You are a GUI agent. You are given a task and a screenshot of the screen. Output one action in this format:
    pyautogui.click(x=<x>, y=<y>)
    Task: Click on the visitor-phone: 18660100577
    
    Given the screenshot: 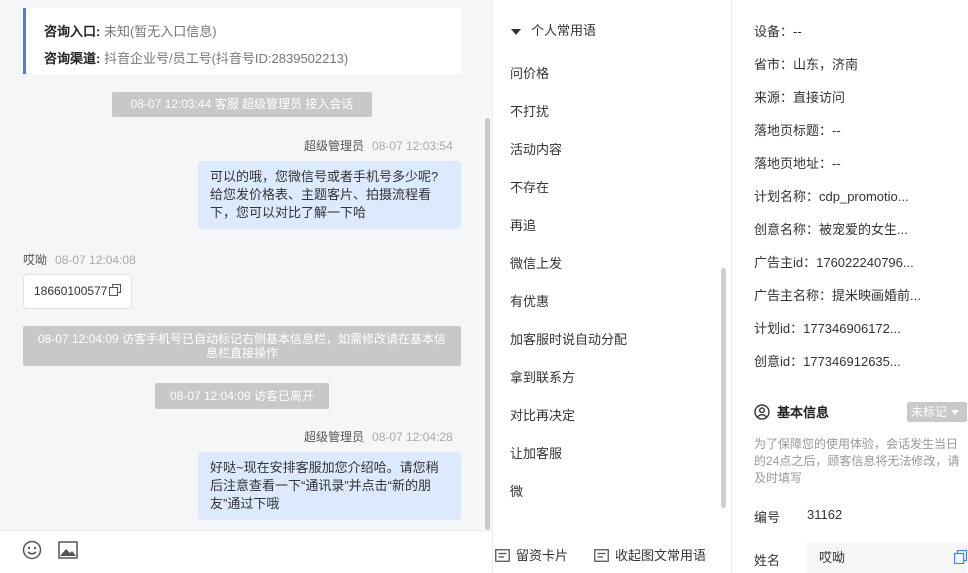 What is the action you would take?
    pyautogui.click(x=71, y=291)
    